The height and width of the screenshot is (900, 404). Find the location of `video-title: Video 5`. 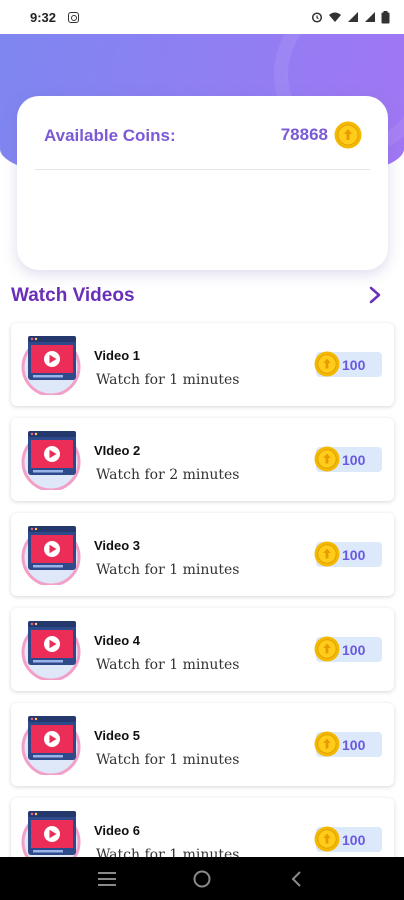

video-title: Video 5 is located at coordinates (117, 735).